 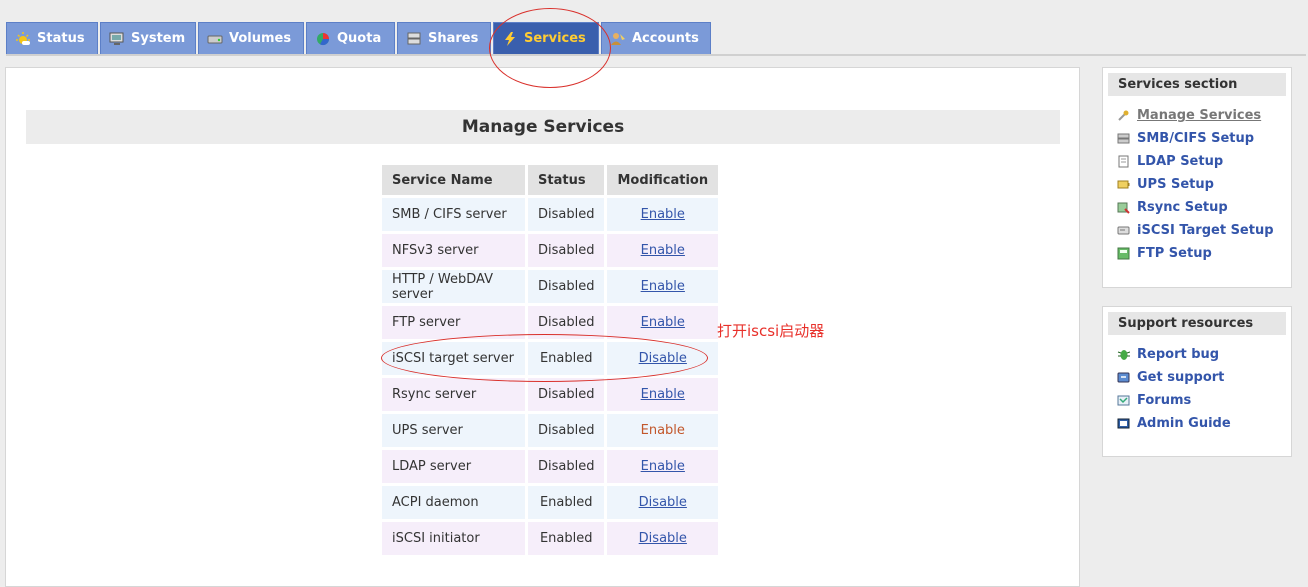 I want to click on table-row: UPS server Disabled Enable, so click(x=550, y=430).